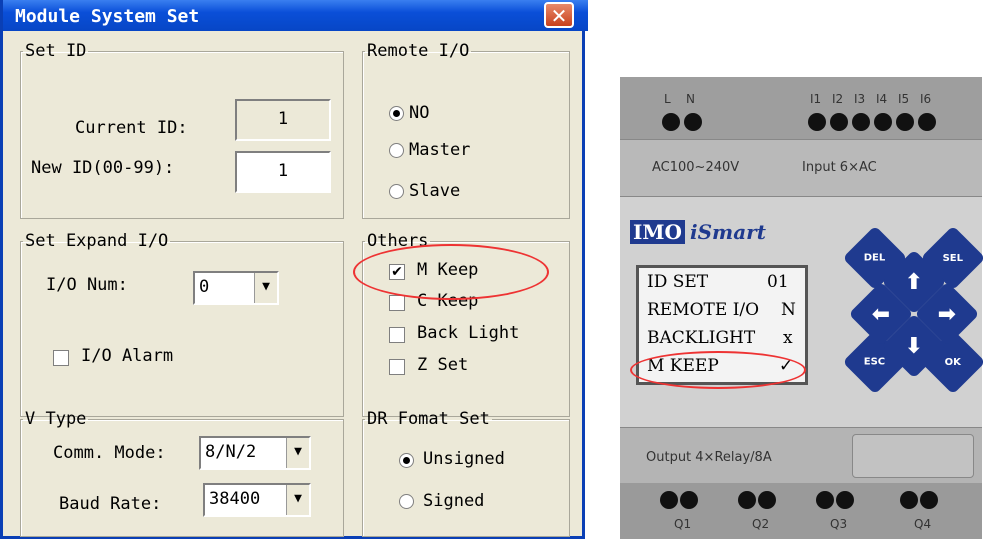 This screenshot has height=539, width=983. I want to click on power-input-band: AC100~240V Input 6×AC, so click(801, 168).